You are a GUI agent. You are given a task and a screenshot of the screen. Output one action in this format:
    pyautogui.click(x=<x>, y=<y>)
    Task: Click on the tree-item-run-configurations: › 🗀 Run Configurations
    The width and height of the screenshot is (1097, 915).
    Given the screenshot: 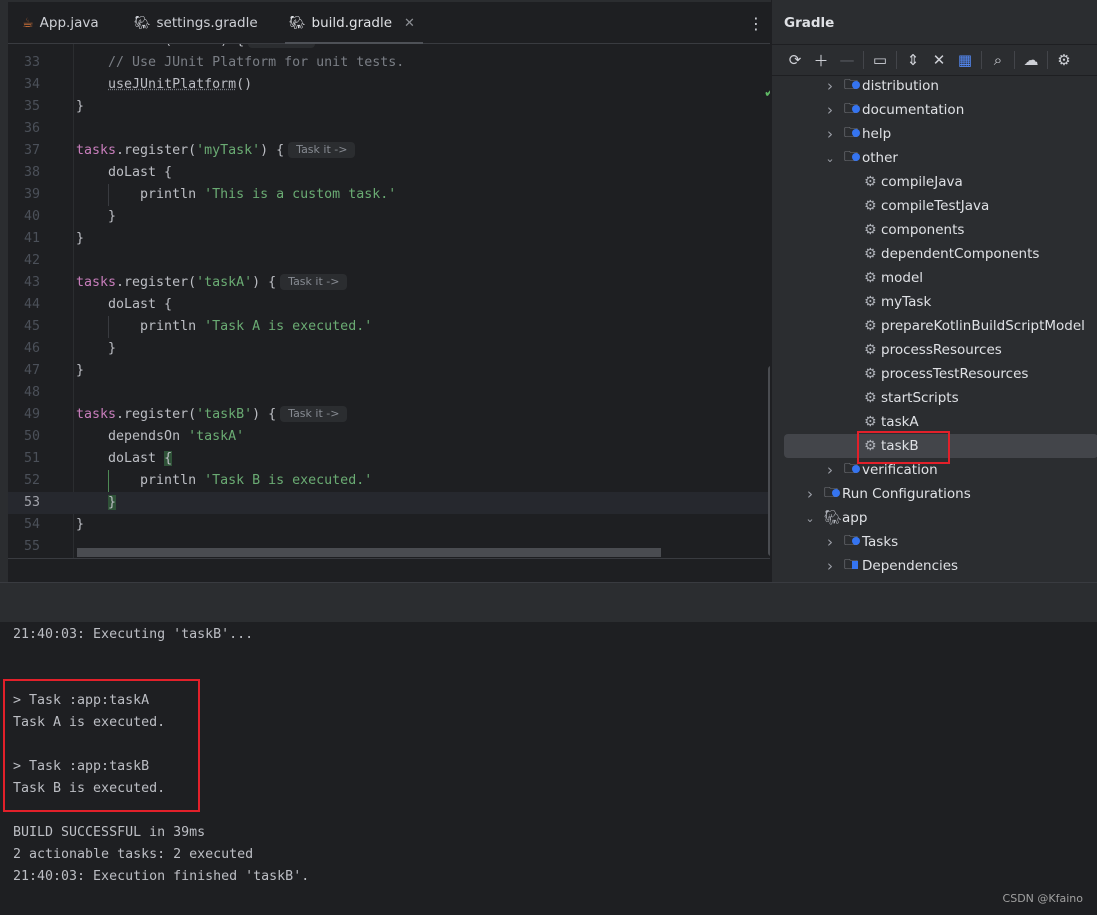 What is the action you would take?
    pyautogui.click(x=934, y=494)
    